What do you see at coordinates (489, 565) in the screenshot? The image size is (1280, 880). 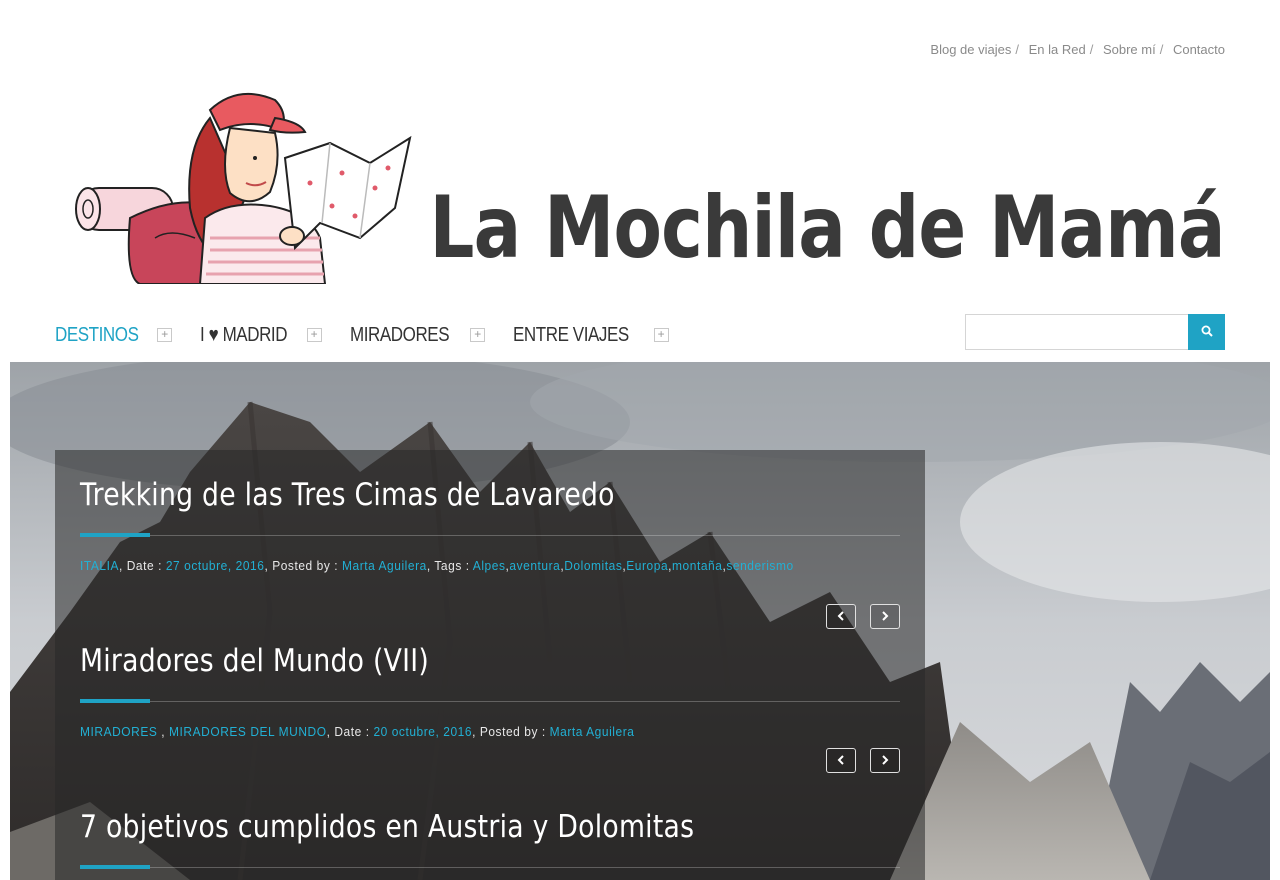 I see `post-tag-link: Alpes` at bounding box center [489, 565].